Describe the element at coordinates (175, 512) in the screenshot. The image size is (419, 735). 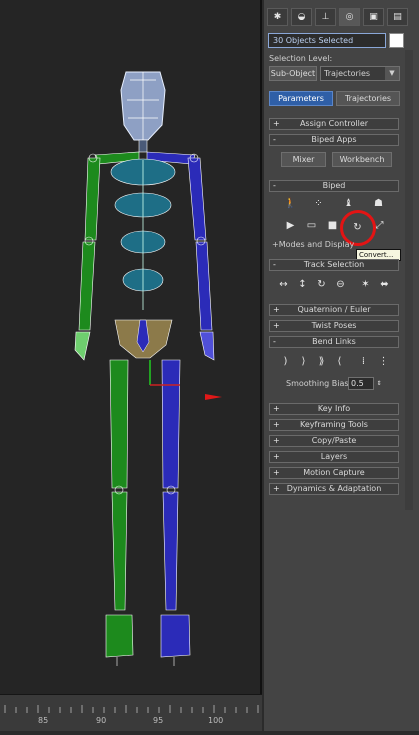
I see `biped-right-leg` at that location.